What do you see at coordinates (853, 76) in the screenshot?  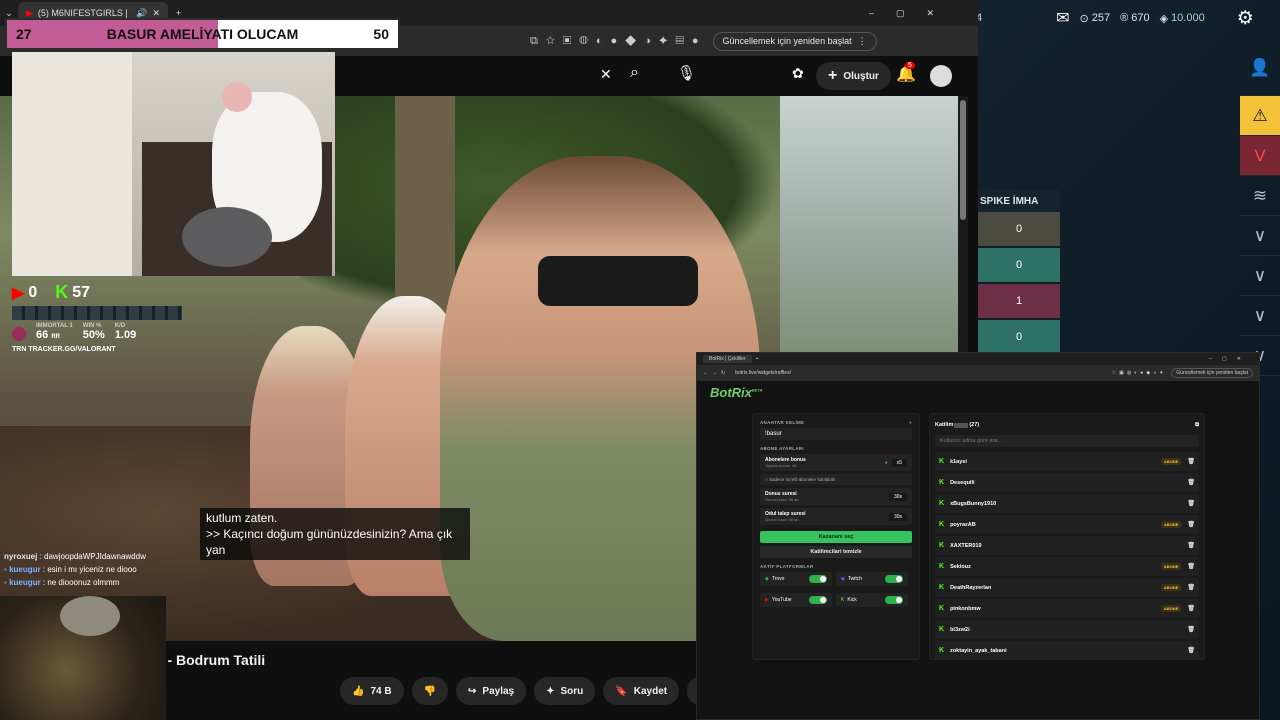 I see `create-button: + Oluştur` at bounding box center [853, 76].